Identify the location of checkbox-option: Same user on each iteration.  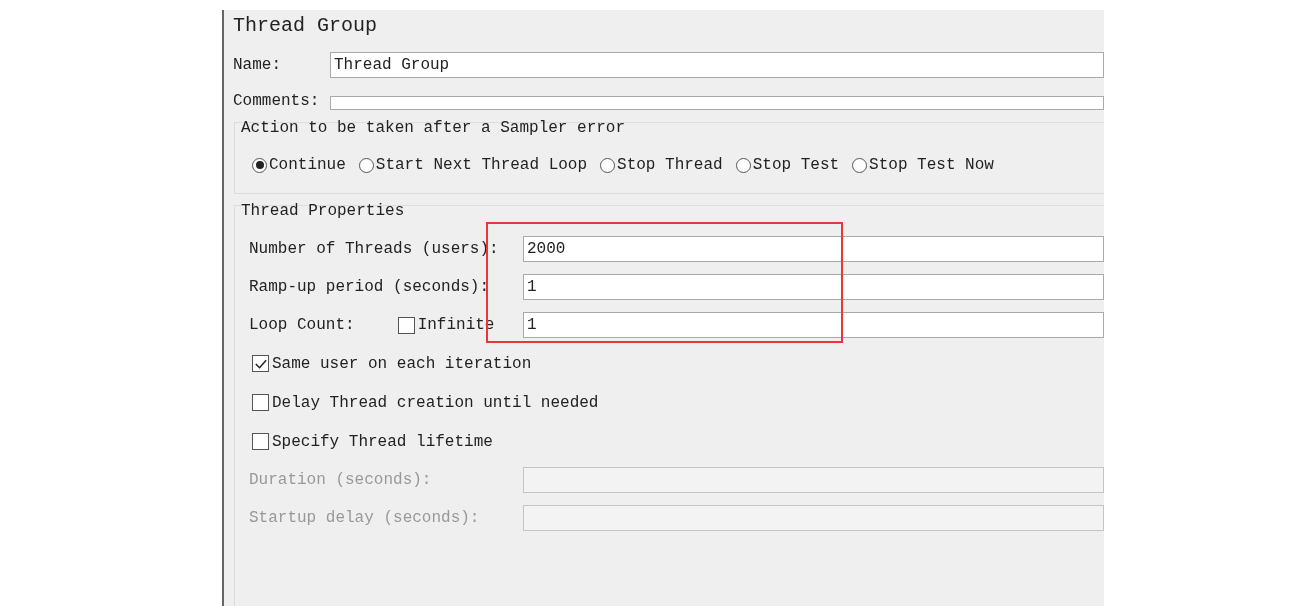
(392, 363).